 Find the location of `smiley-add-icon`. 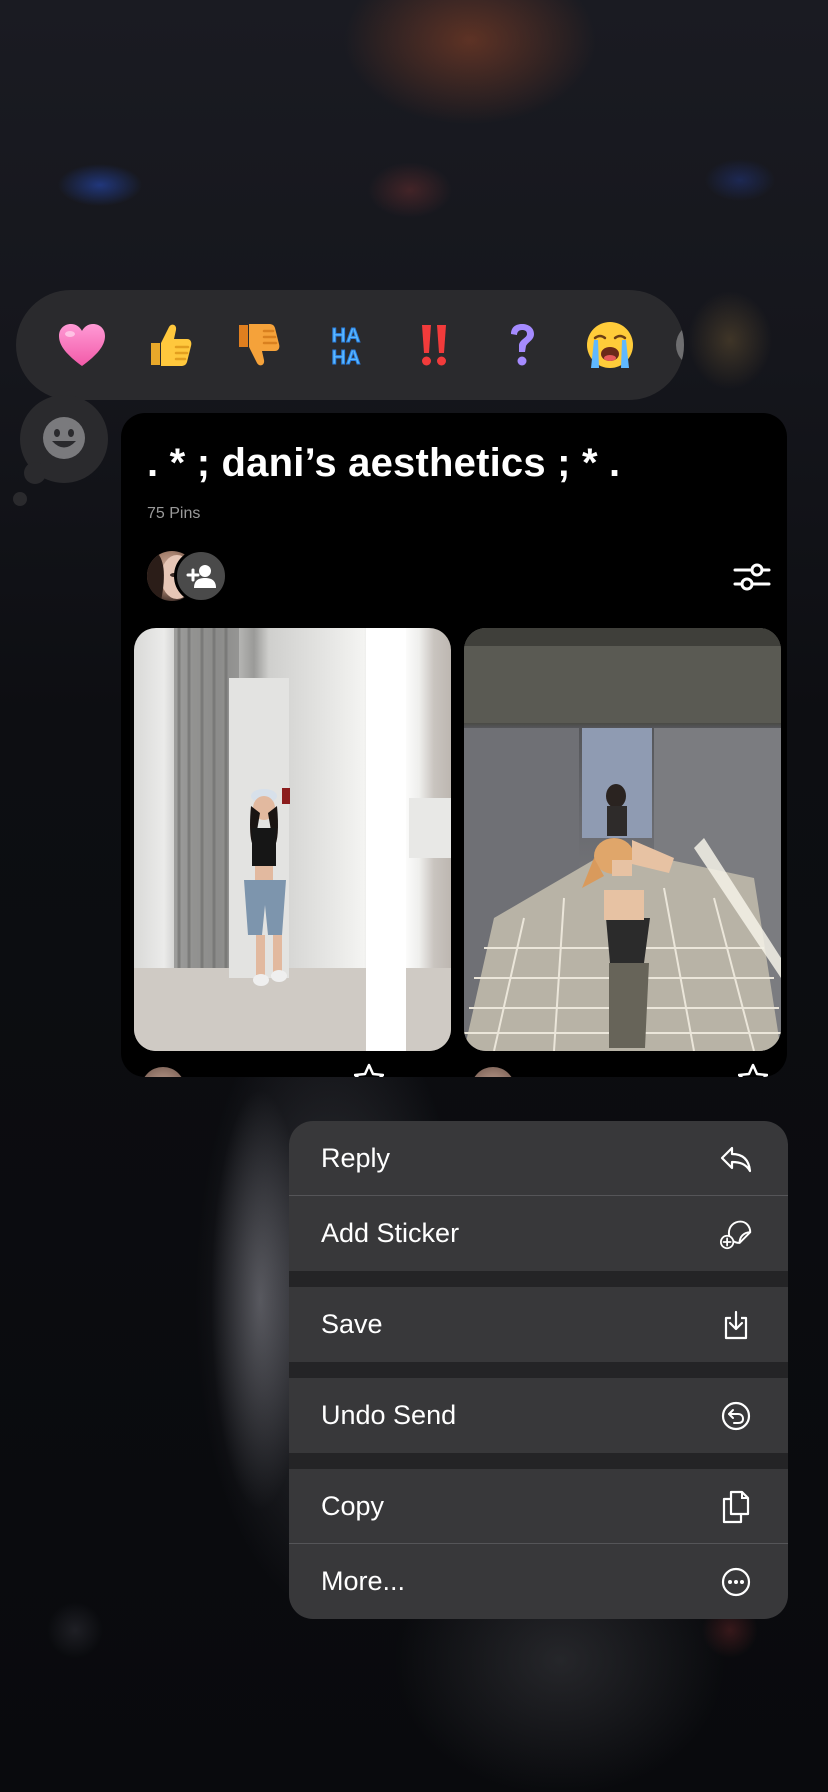

smiley-add-icon is located at coordinates (64, 438).